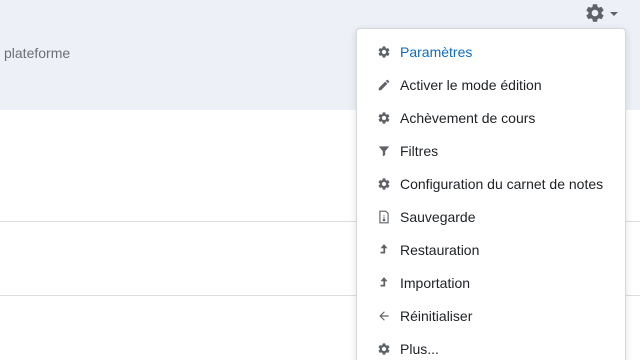 This screenshot has height=360, width=640. What do you see at coordinates (384, 217) in the screenshot?
I see `backup-file-icon` at bounding box center [384, 217].